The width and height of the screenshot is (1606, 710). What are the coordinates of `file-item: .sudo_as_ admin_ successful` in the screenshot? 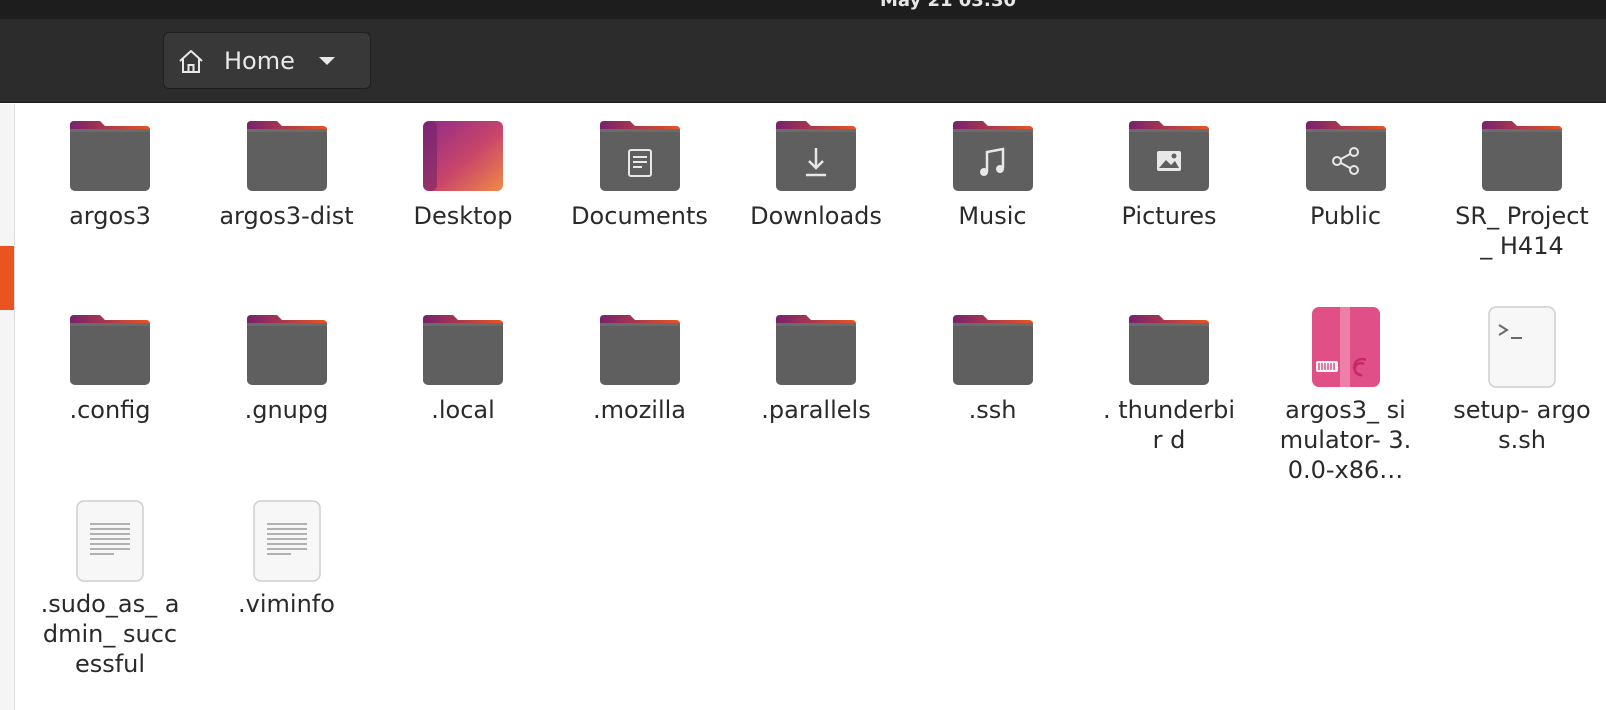 It's located at (110, 589).